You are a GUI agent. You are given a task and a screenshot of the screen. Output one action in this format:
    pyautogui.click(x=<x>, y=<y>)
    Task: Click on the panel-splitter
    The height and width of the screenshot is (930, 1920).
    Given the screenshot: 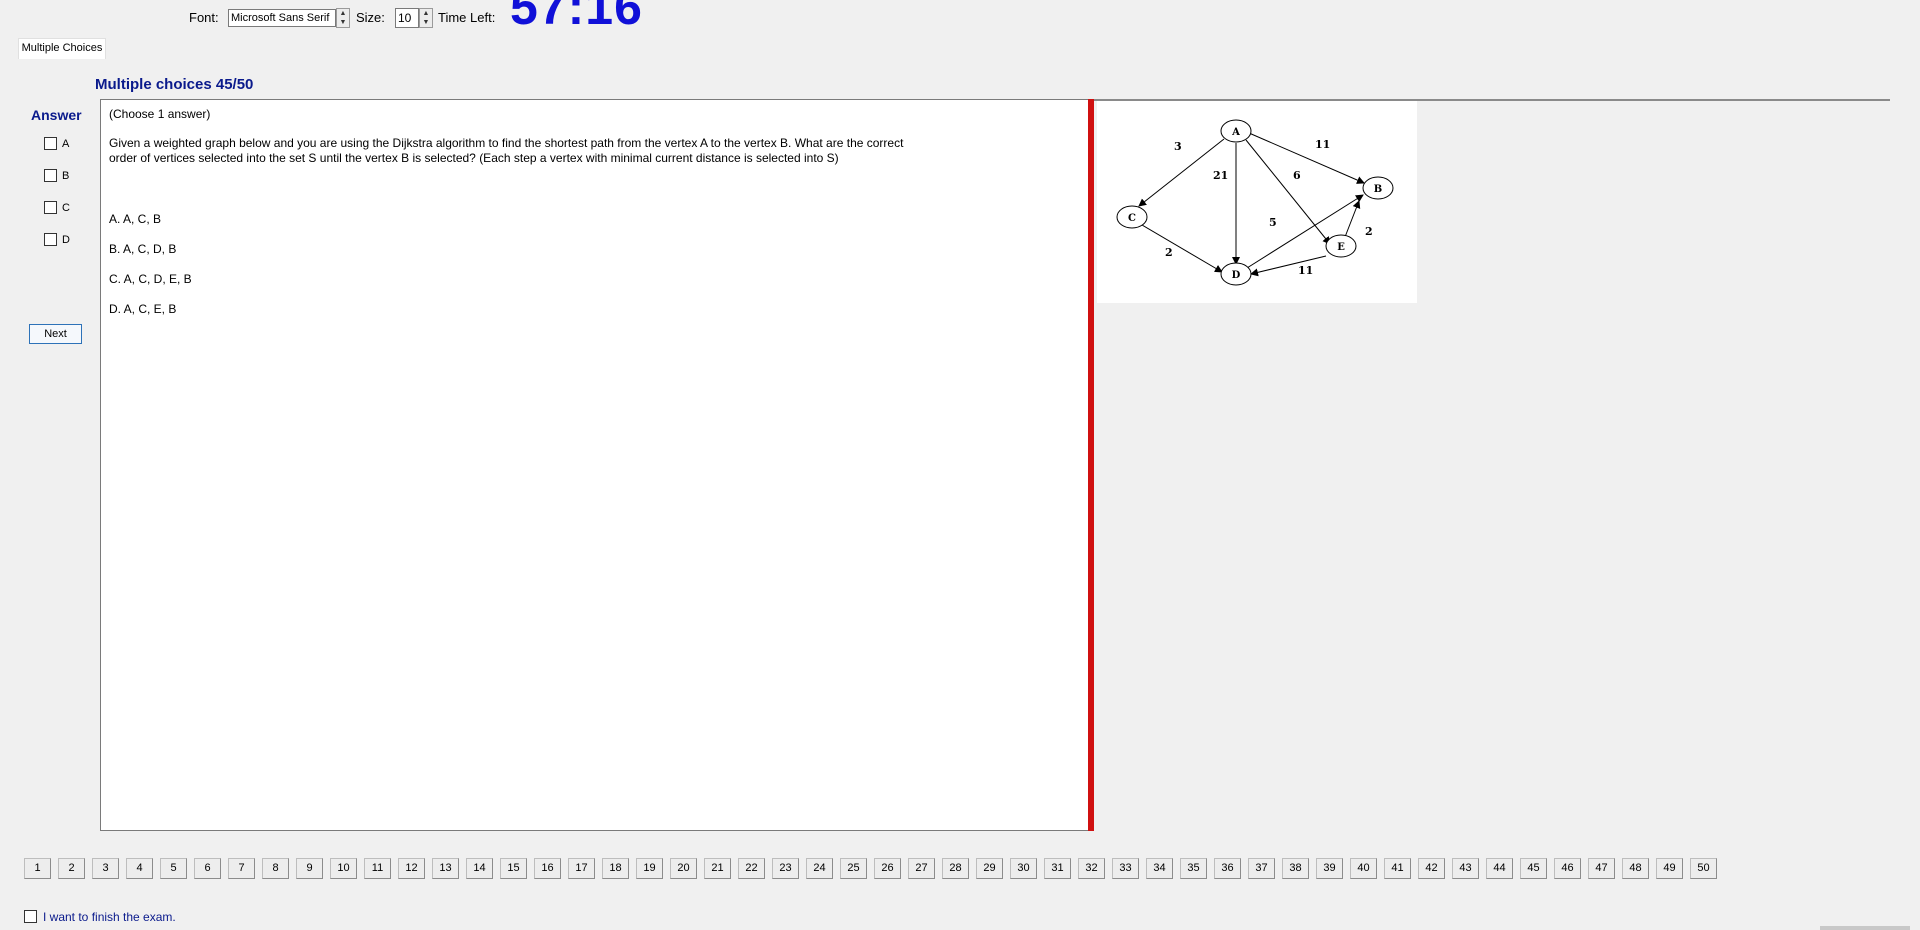 What is the action you would take?
    pyautogui.click(x=1091, y=465)
    